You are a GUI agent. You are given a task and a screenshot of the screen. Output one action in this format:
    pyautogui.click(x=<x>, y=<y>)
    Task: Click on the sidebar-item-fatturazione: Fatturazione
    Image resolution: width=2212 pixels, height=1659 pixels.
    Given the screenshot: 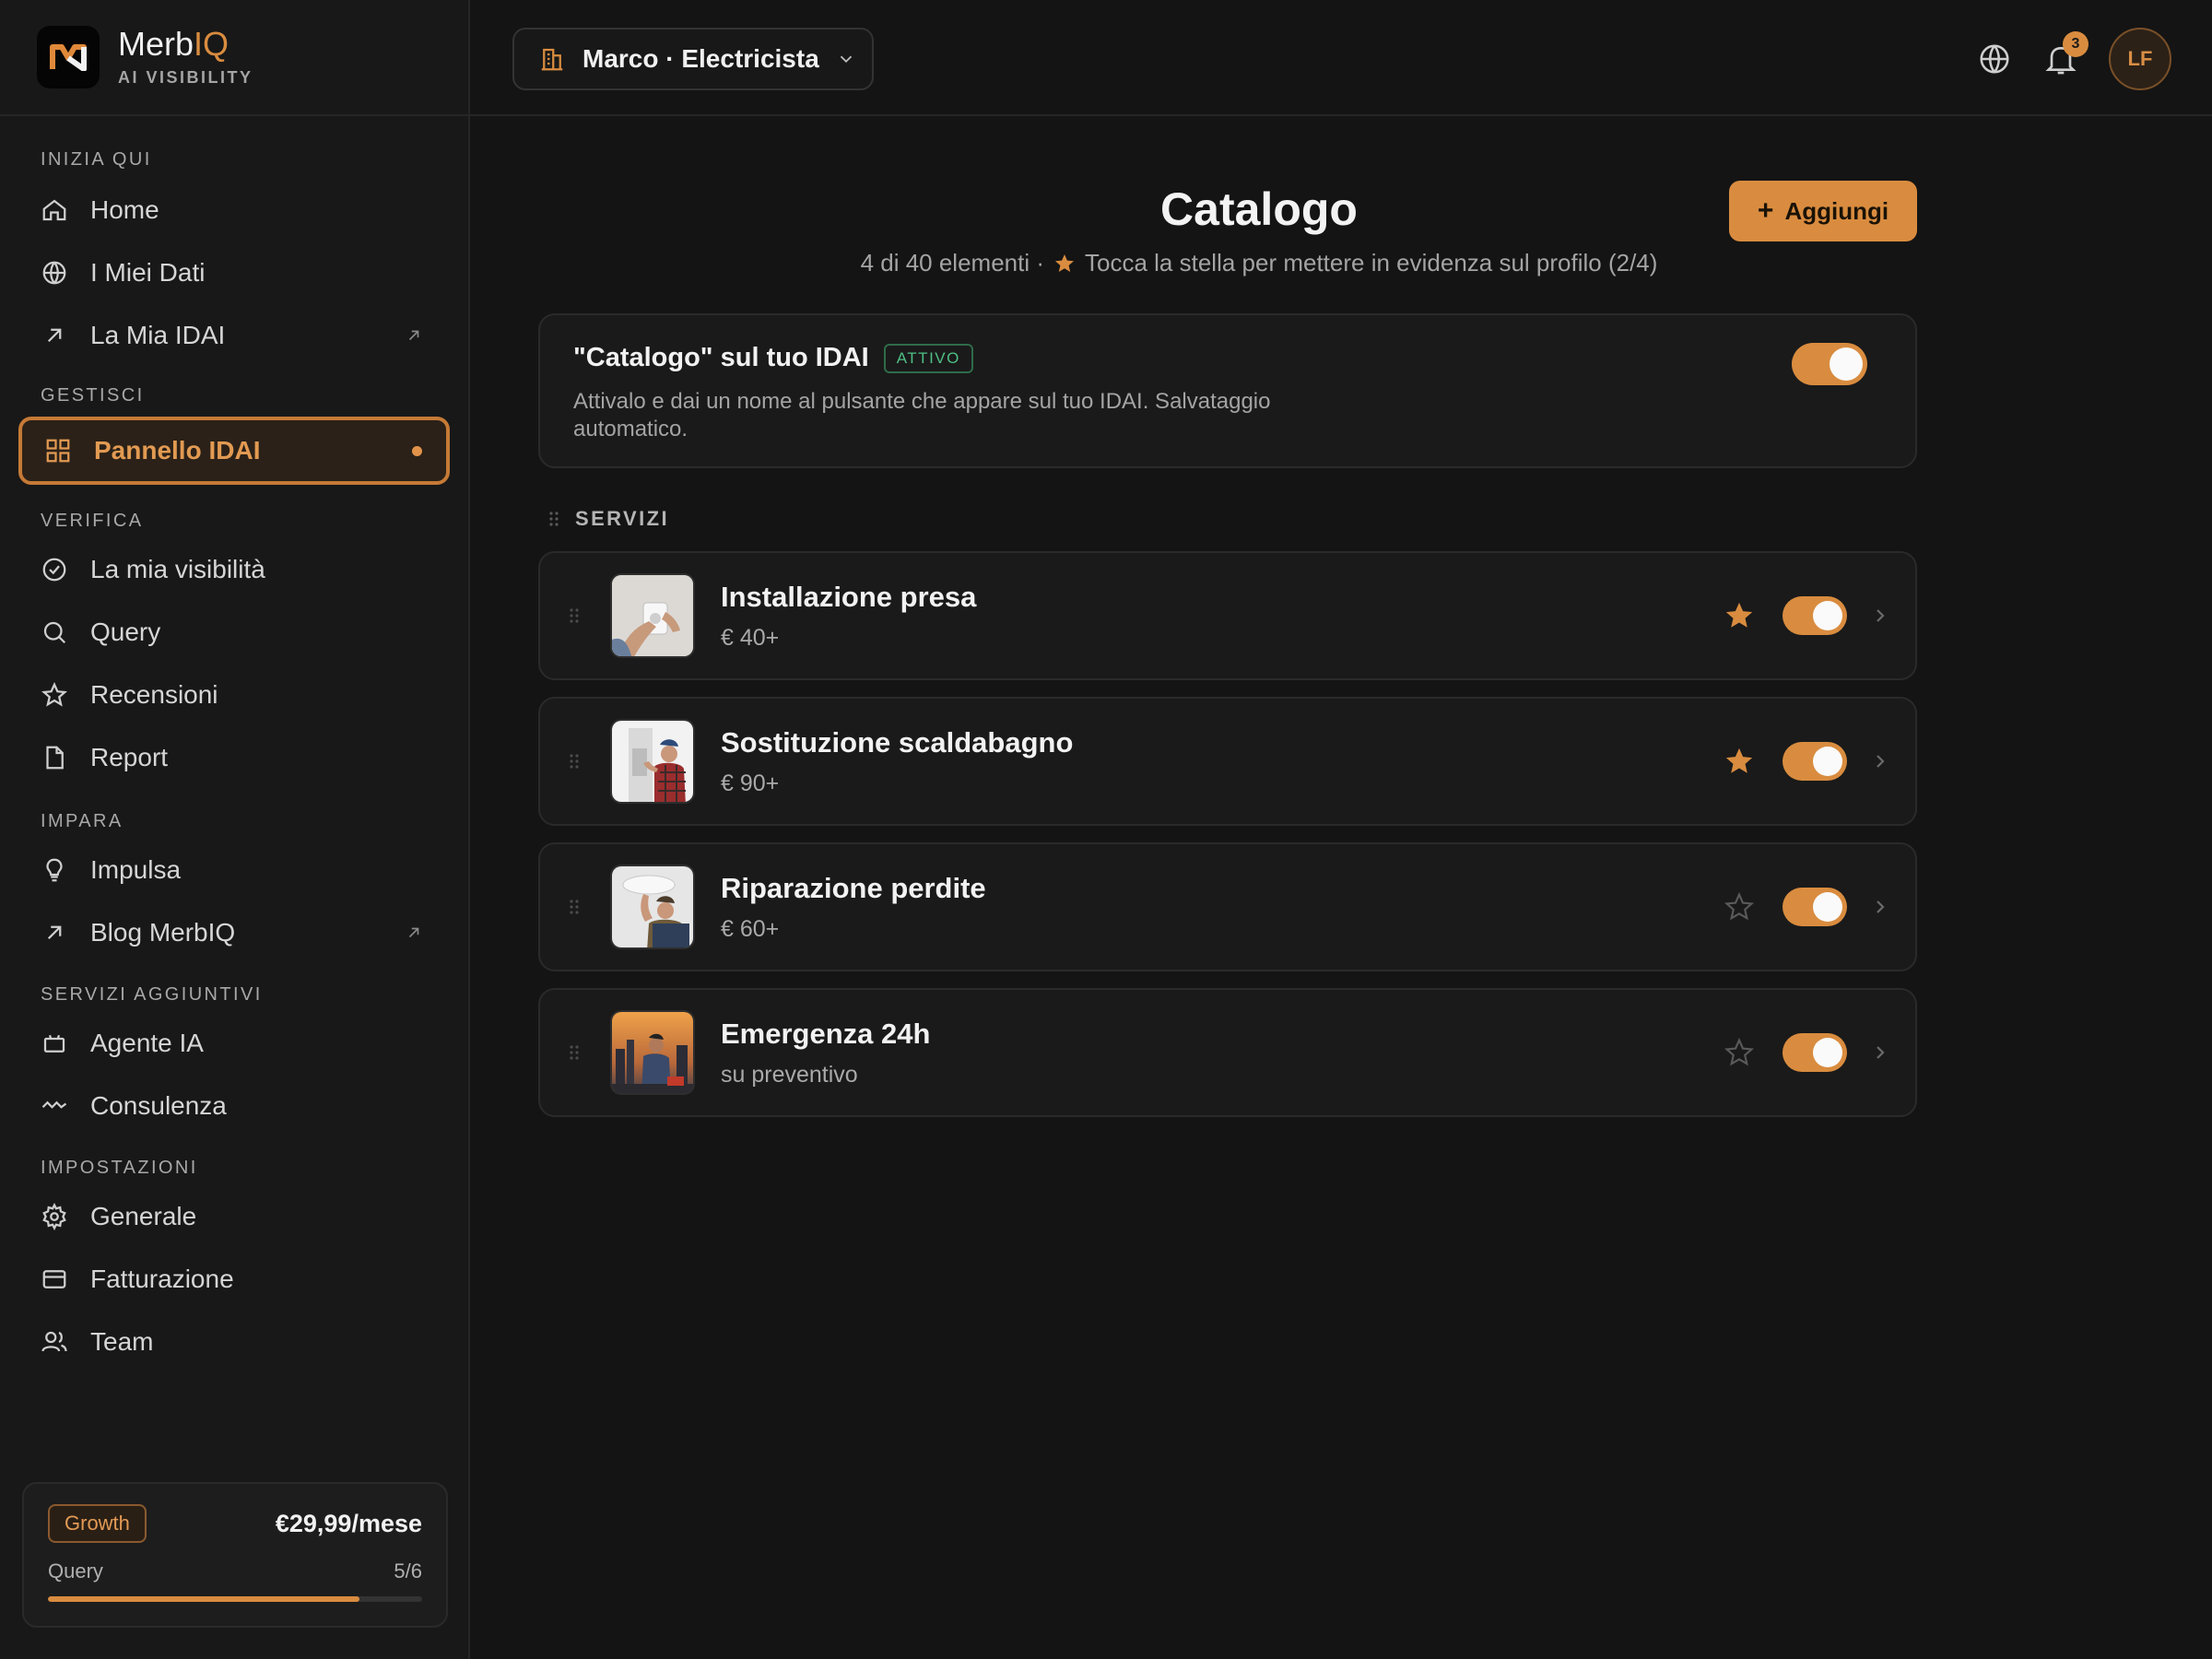 What is the action you would take?
    pyautogui.click(x=234, y=1279)
    